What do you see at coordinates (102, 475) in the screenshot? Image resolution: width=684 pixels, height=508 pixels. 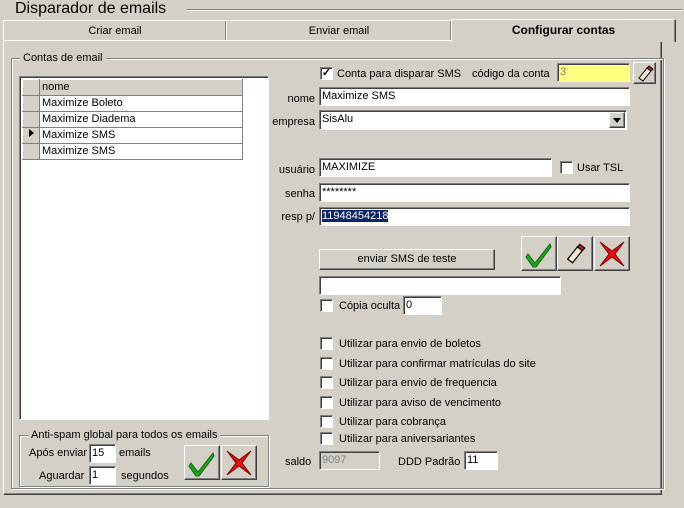 I see `aguardar-input: 1` at bounding box center [102, 475].